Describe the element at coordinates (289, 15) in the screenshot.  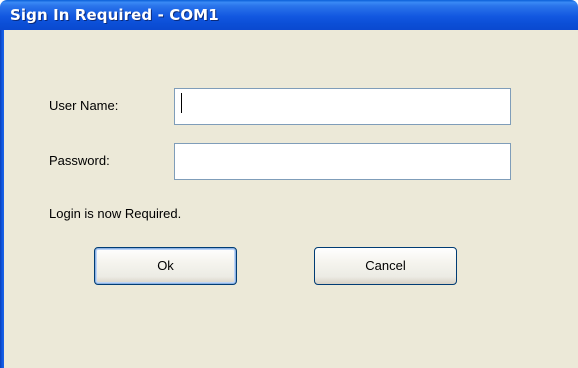
I see `title-bar: Sign In Required - COM1` at that location.